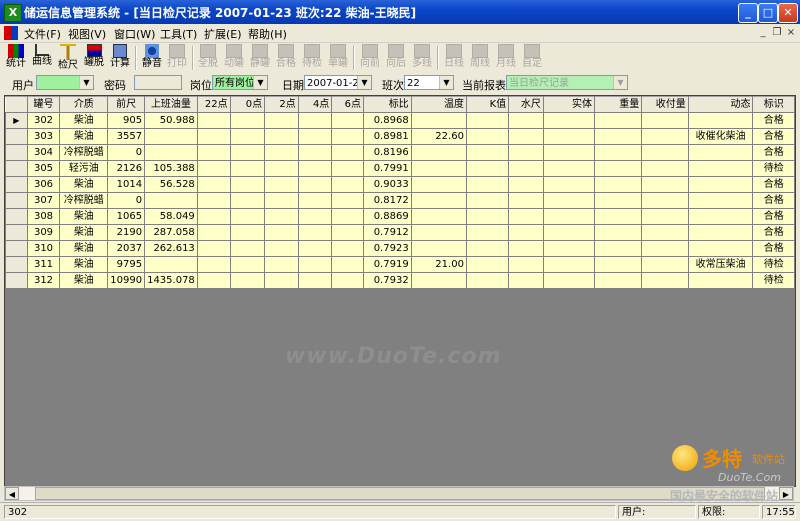 Image resolution: width=800 pixels, height=521 pixels. What do you see at coordinates (387, 104) in the screenshot?
I see `column-header: 标比` at bounding box center [387, 104].